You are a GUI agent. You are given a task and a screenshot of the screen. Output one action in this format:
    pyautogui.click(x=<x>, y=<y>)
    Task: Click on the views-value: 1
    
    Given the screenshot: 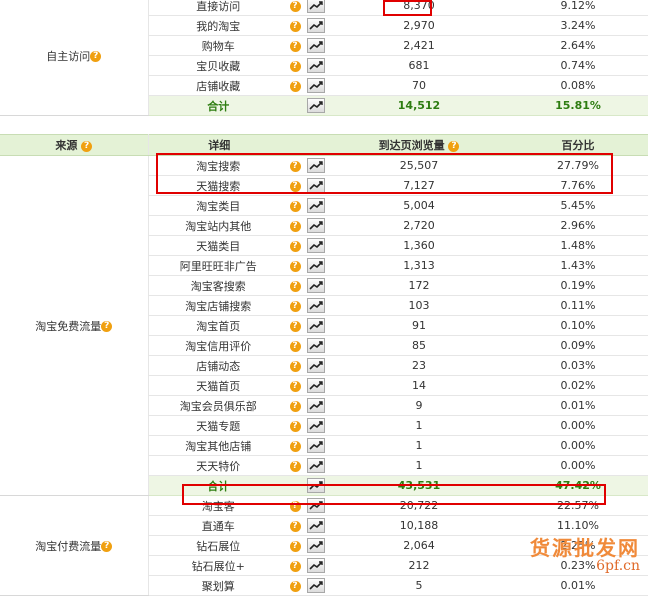 What is the action you would take?
    pyautogui.click(x=419, y=425)
    